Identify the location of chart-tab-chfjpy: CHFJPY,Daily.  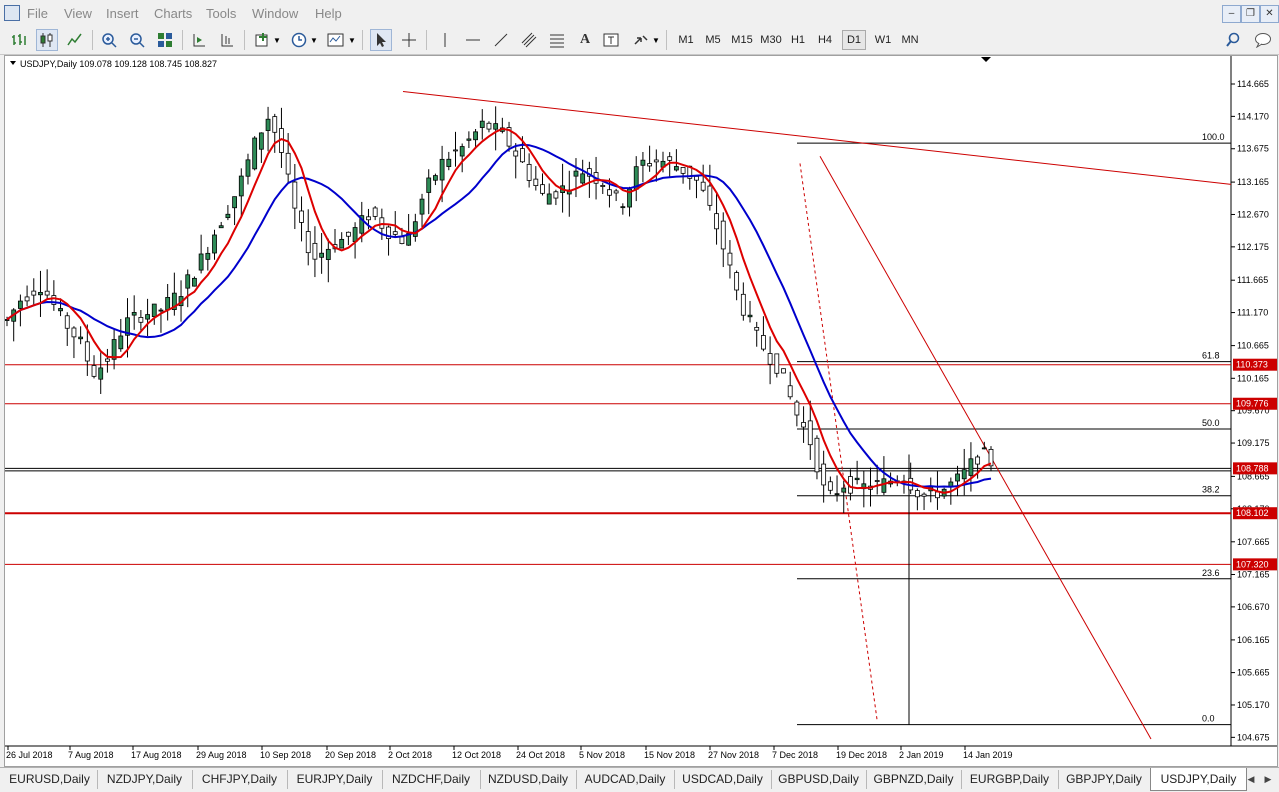
(240, 779).